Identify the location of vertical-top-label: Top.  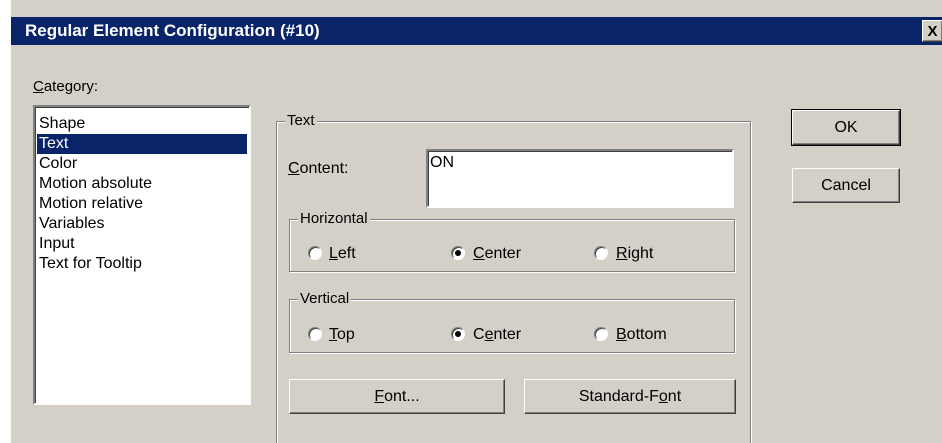
(342, 335).